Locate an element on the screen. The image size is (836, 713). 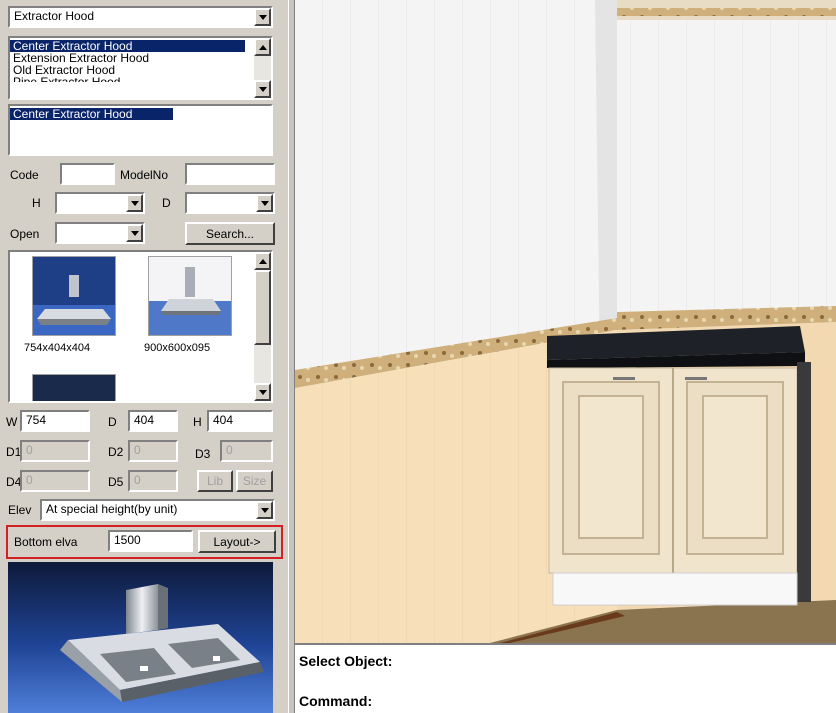
height-input: 404 is located at coordinates (240, 421).